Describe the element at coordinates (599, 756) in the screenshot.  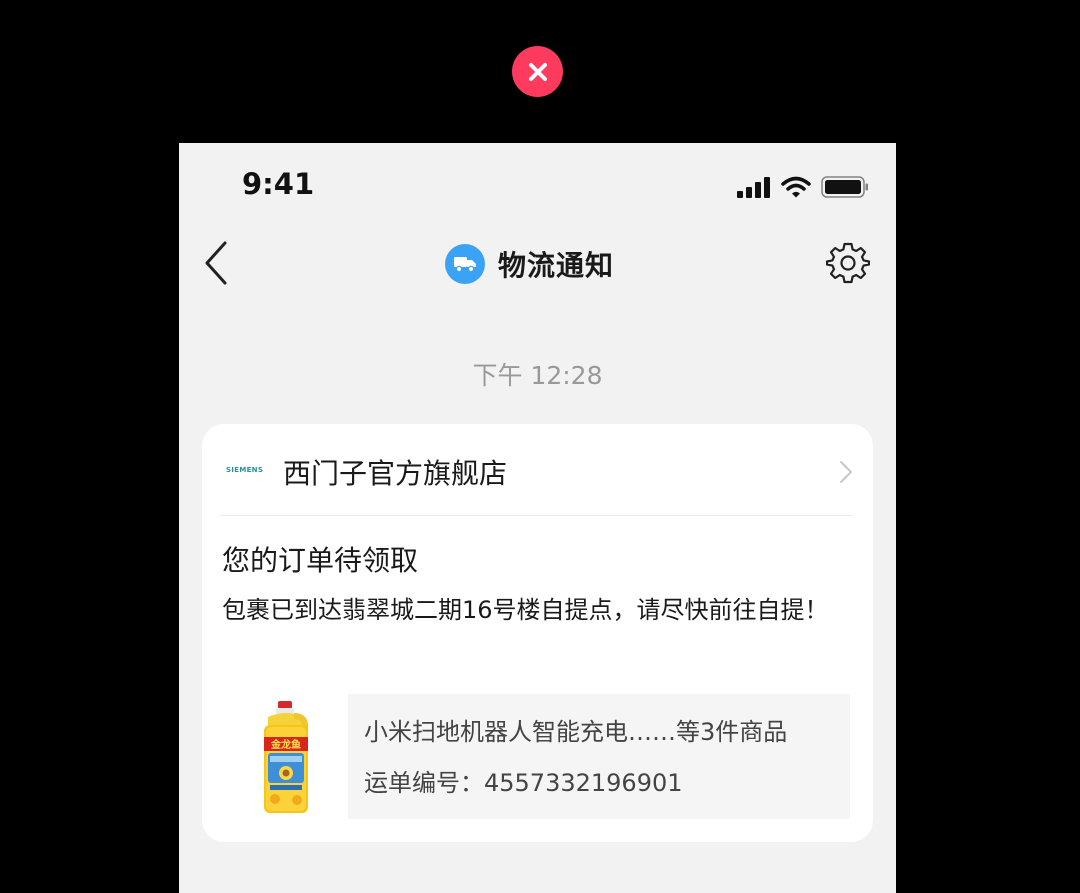
I see `product-info: 小米扫地机器人智能充电……等3件商品 运单编号：4557332196901` at that location.